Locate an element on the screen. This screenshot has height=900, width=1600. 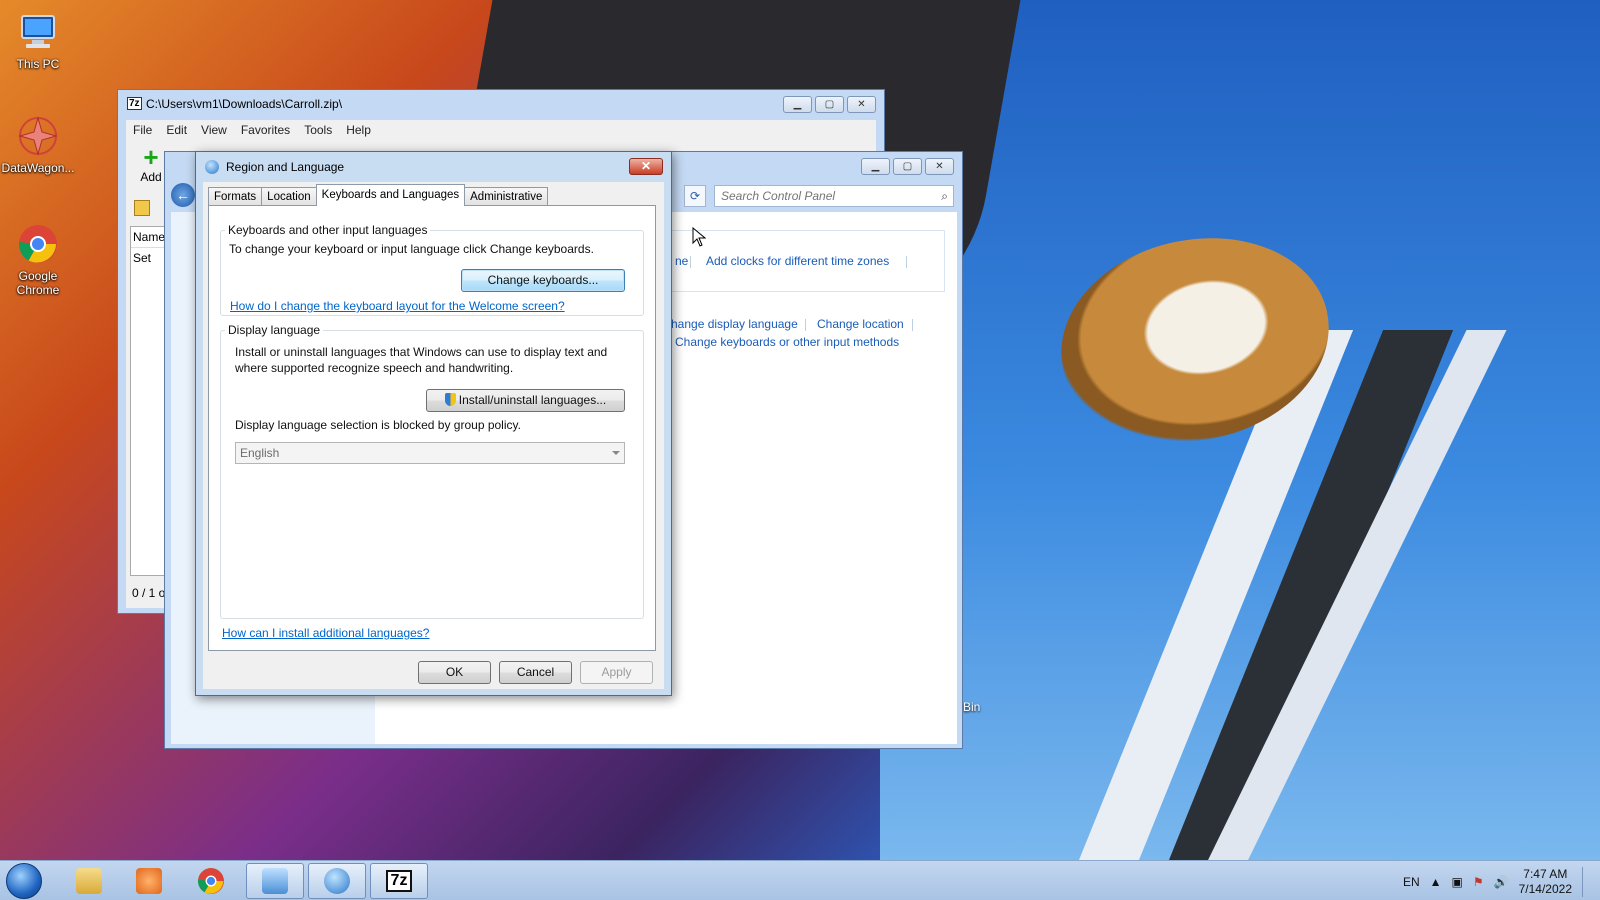
link-change-location: Change location is located at coordinates (860, 324).